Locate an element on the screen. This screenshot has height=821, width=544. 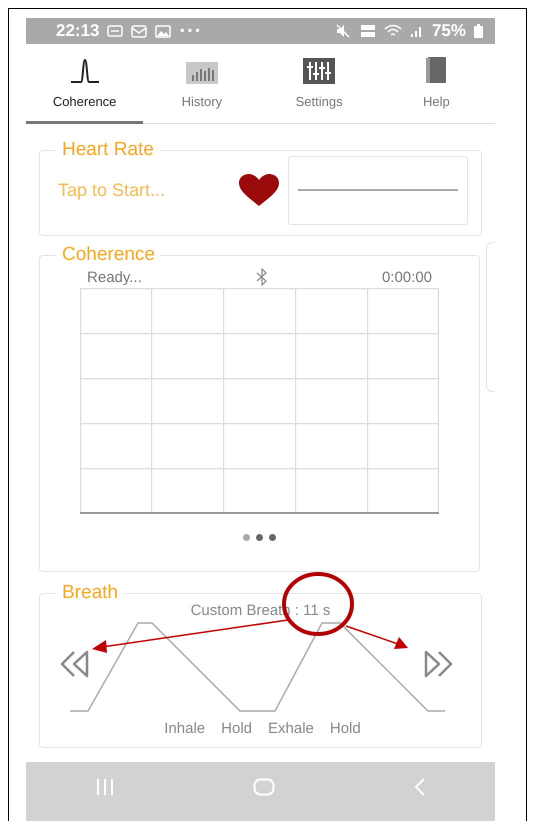
sliders-icon is located at coordinates (319, 71).